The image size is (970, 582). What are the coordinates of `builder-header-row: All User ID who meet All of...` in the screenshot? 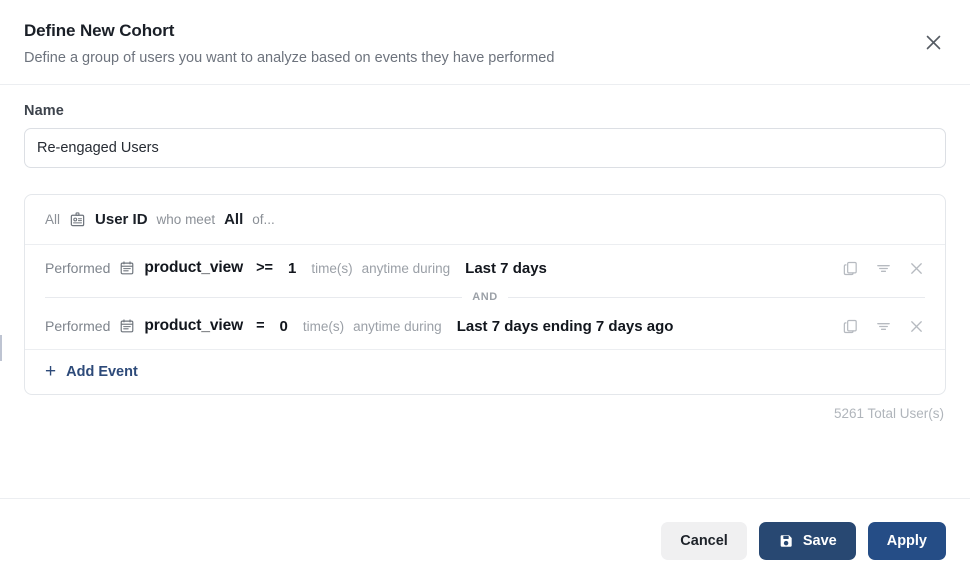 It's located at (485, 220).